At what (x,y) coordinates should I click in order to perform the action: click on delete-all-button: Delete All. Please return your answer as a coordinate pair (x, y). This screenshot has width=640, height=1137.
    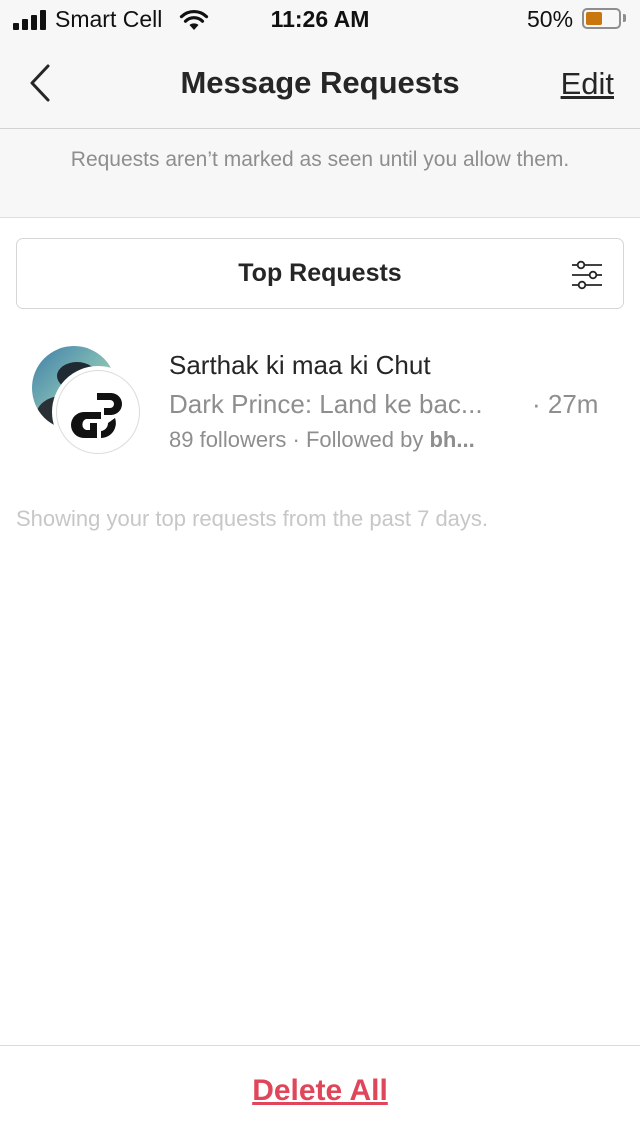
    Looking at the image, I should click on (320, 1091).